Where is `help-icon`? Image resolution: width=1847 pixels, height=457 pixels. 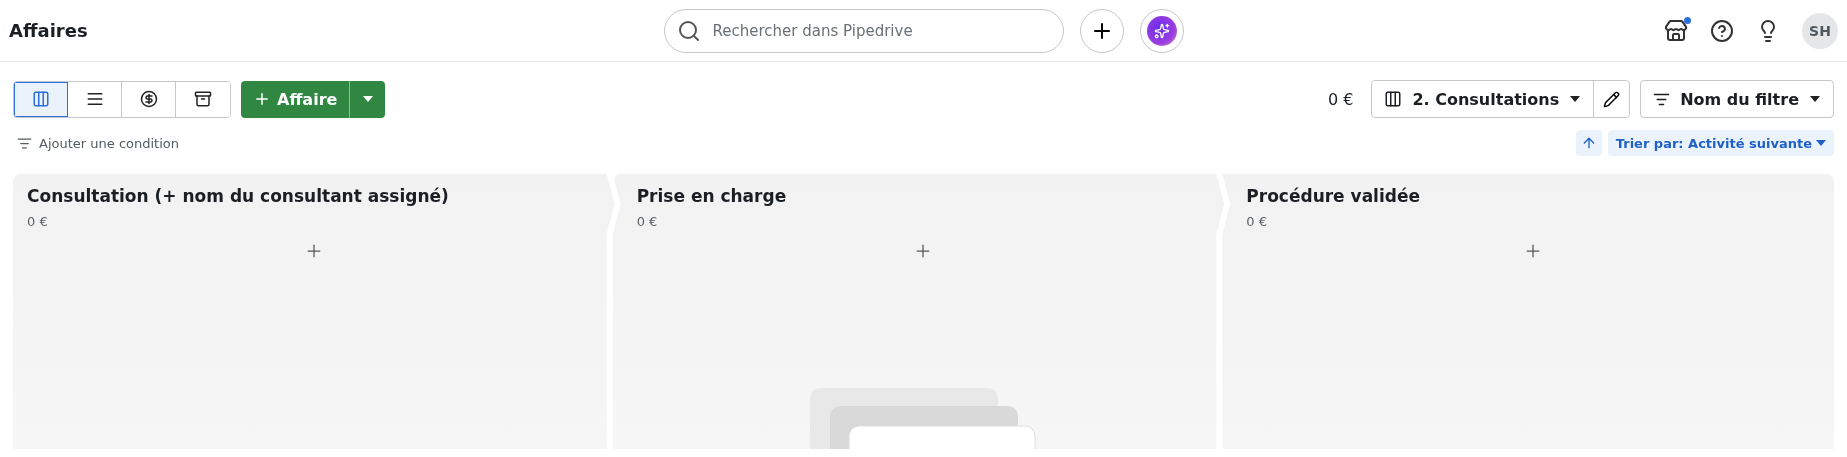
help-icon is located at coordinates (1722, 30).